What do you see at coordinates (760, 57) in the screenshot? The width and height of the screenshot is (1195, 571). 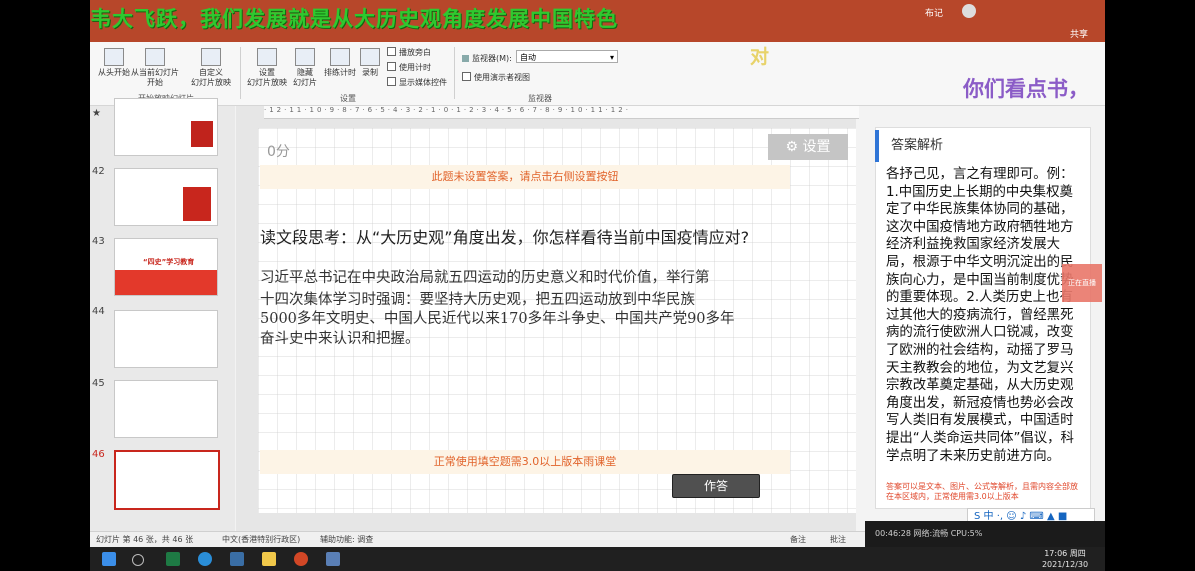 I see `subtitle-fragment: 对` at bounding box center [760, 57].